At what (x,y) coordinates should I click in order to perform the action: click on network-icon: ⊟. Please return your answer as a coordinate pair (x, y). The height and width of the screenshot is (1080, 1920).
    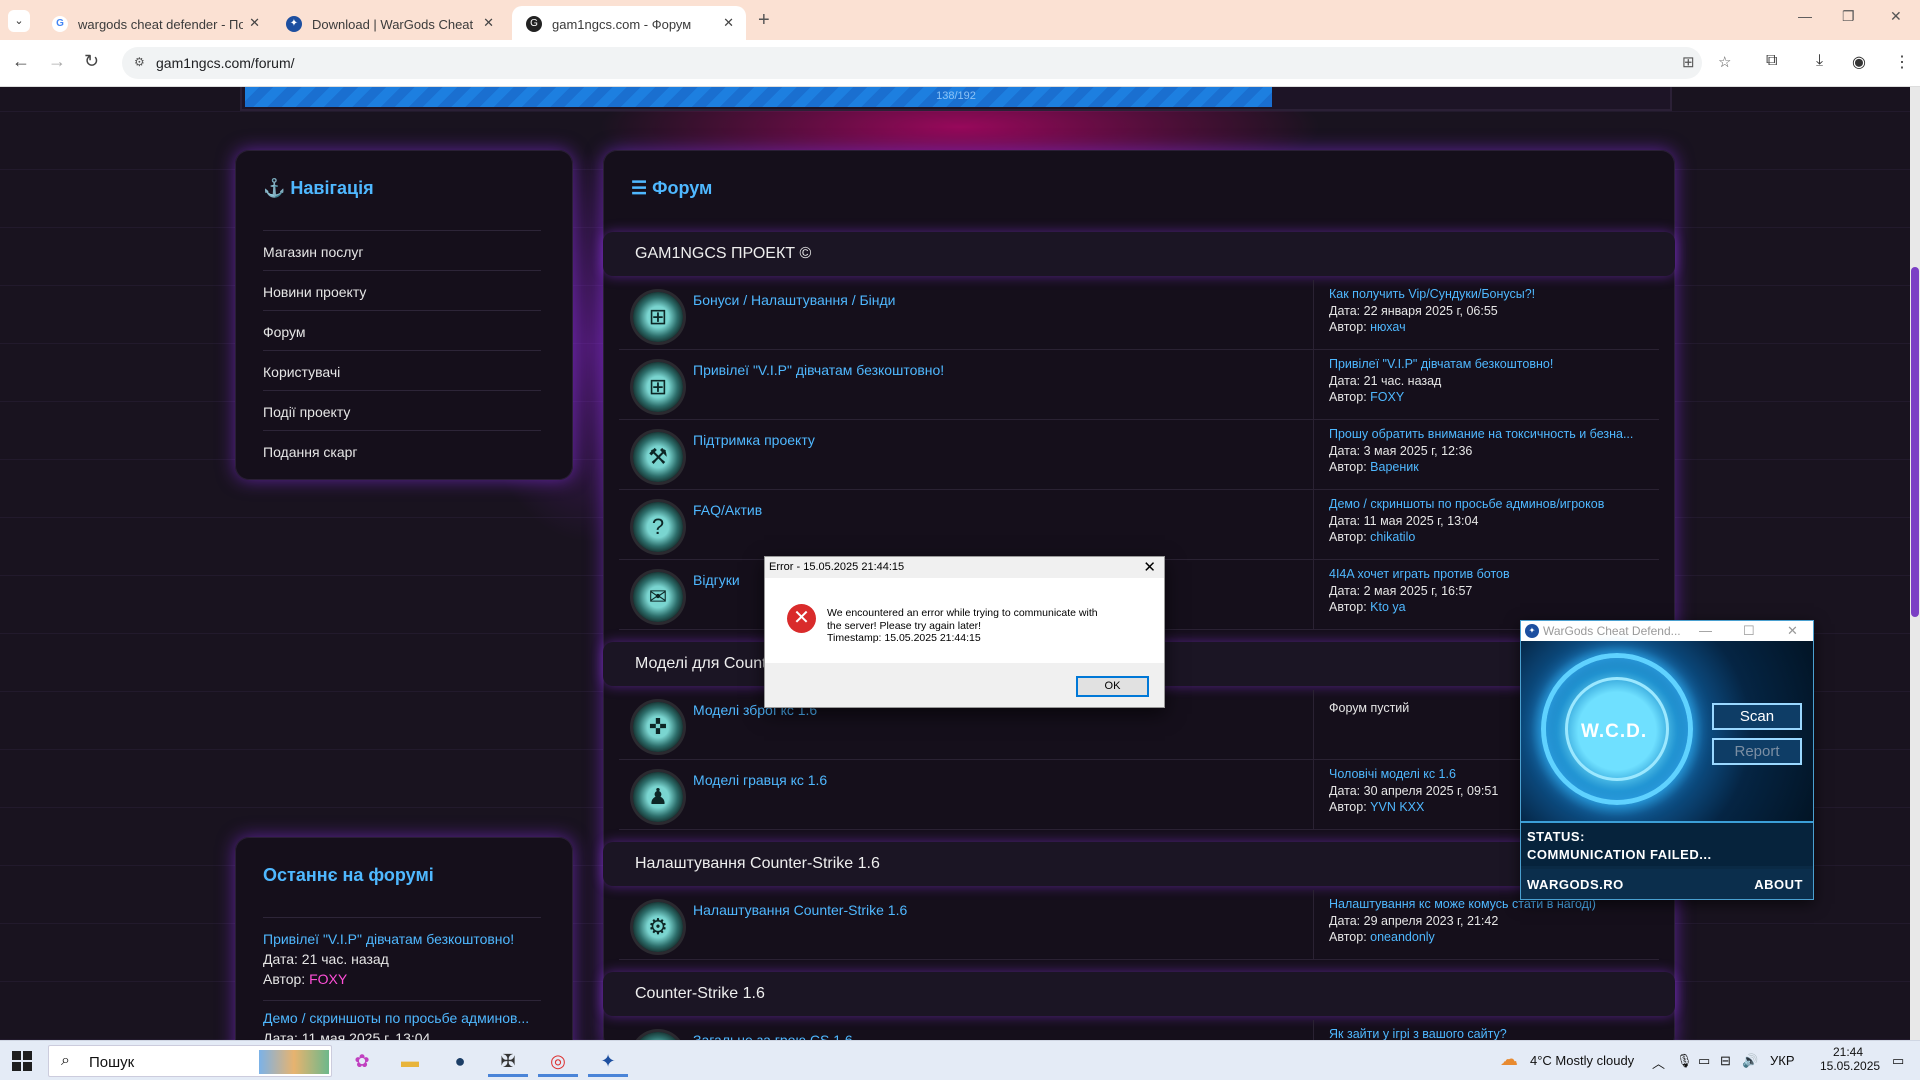
    Looking at the image, I should click on (1725, 1061).